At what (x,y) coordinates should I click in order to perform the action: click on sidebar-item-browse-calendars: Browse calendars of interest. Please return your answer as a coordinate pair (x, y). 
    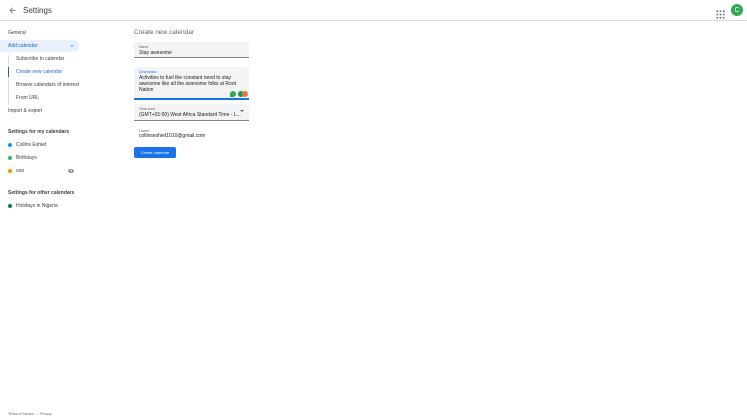
    Looking at the image, I should click on (47, 85).